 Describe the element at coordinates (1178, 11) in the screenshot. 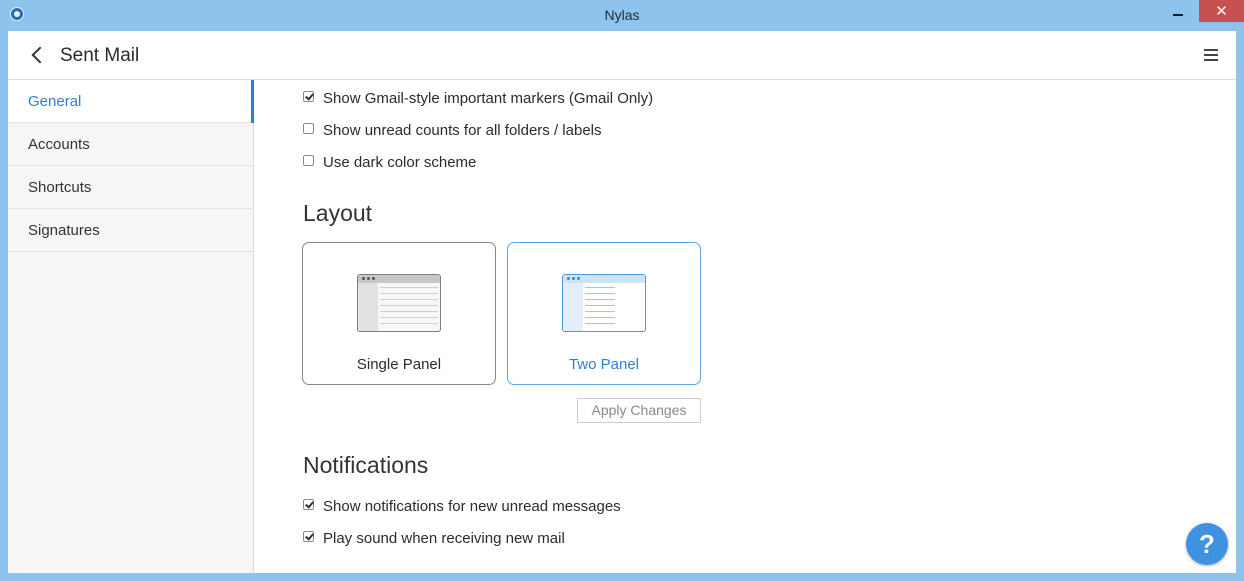

I see `minimize-button` at that location.